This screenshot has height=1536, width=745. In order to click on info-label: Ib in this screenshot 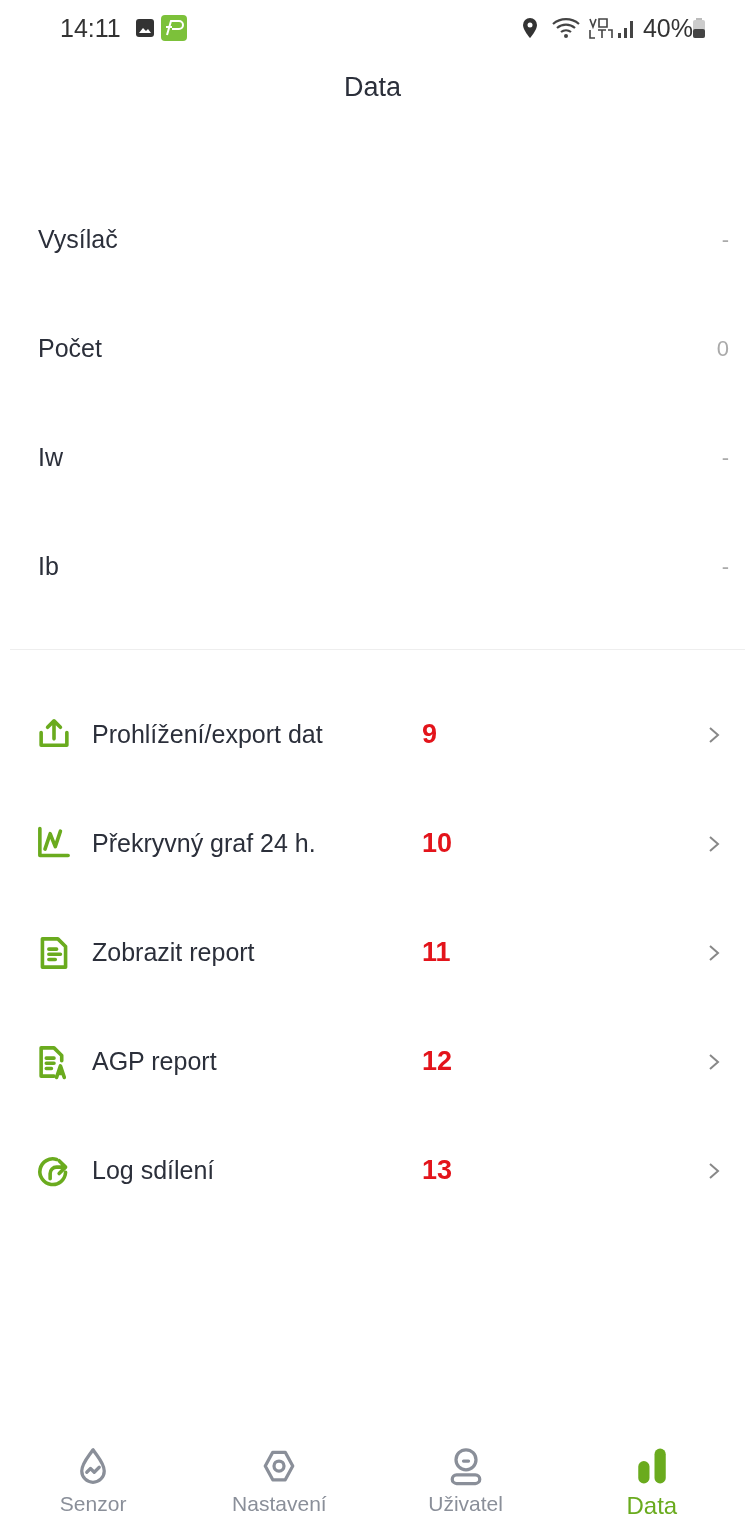, I will do `click(48, 566)`.